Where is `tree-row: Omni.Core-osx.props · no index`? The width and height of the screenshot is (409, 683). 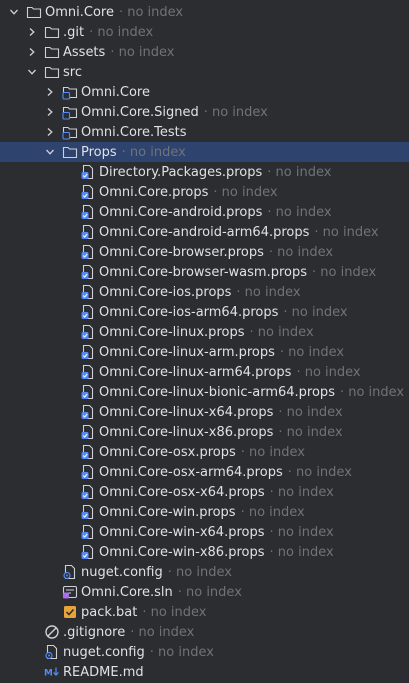 tree-row: Omni.Core-osx.props · no index is located at coordinates (204, 452).